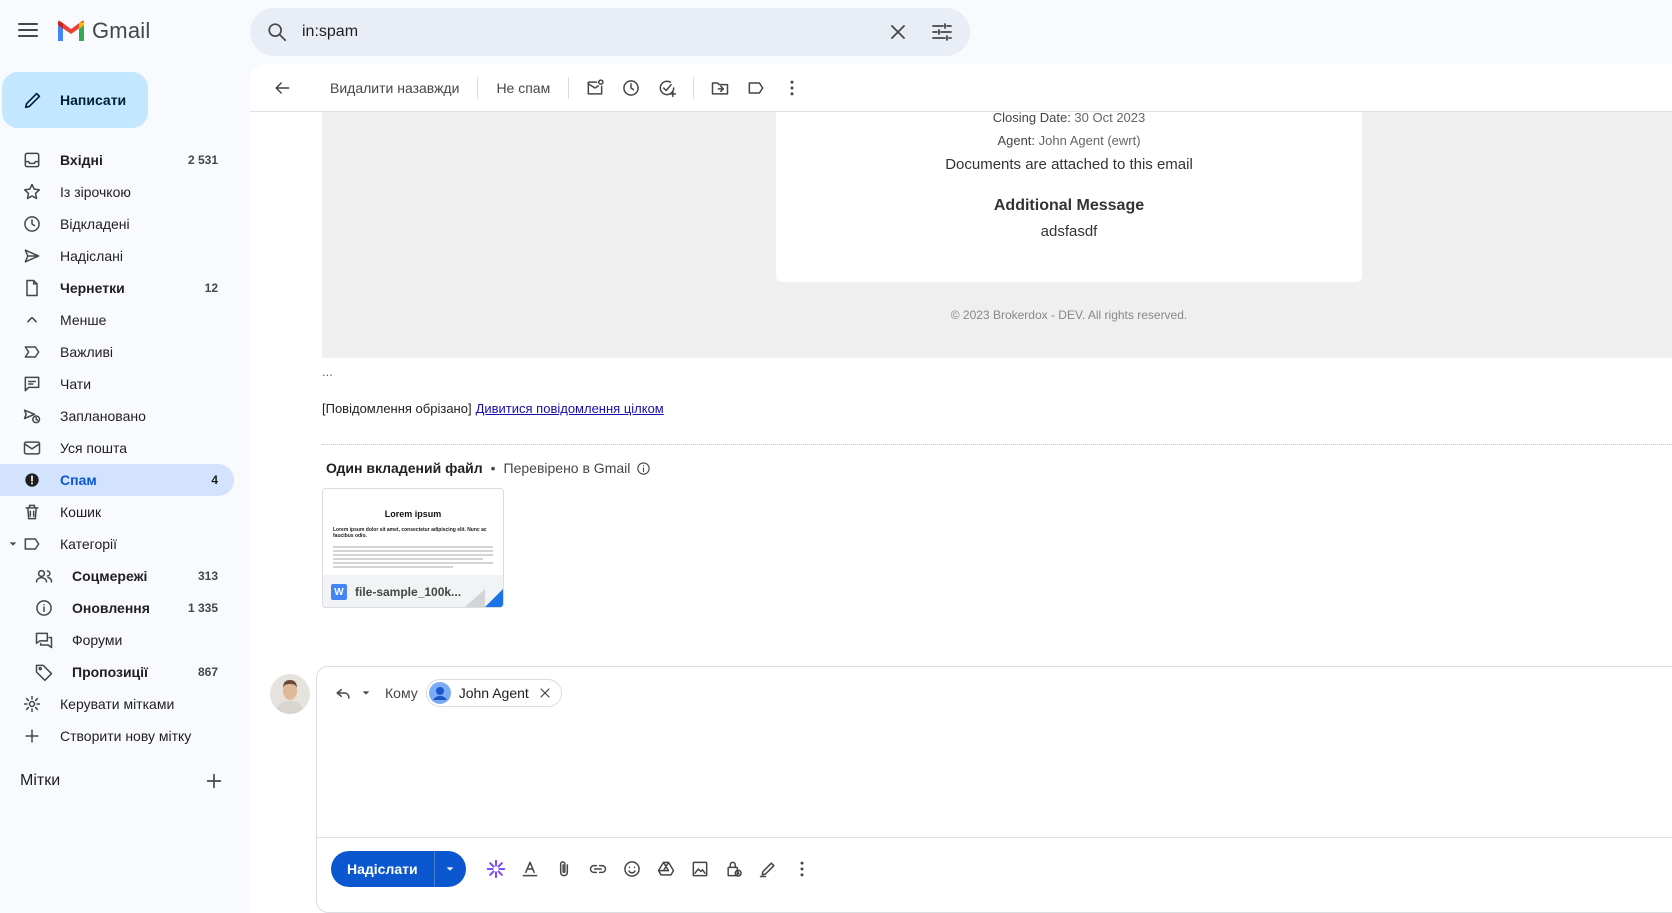  Describe the element at coordinates (117, 352) in the screenshot. I see `sidebar-item-important: Важливі` at that location.